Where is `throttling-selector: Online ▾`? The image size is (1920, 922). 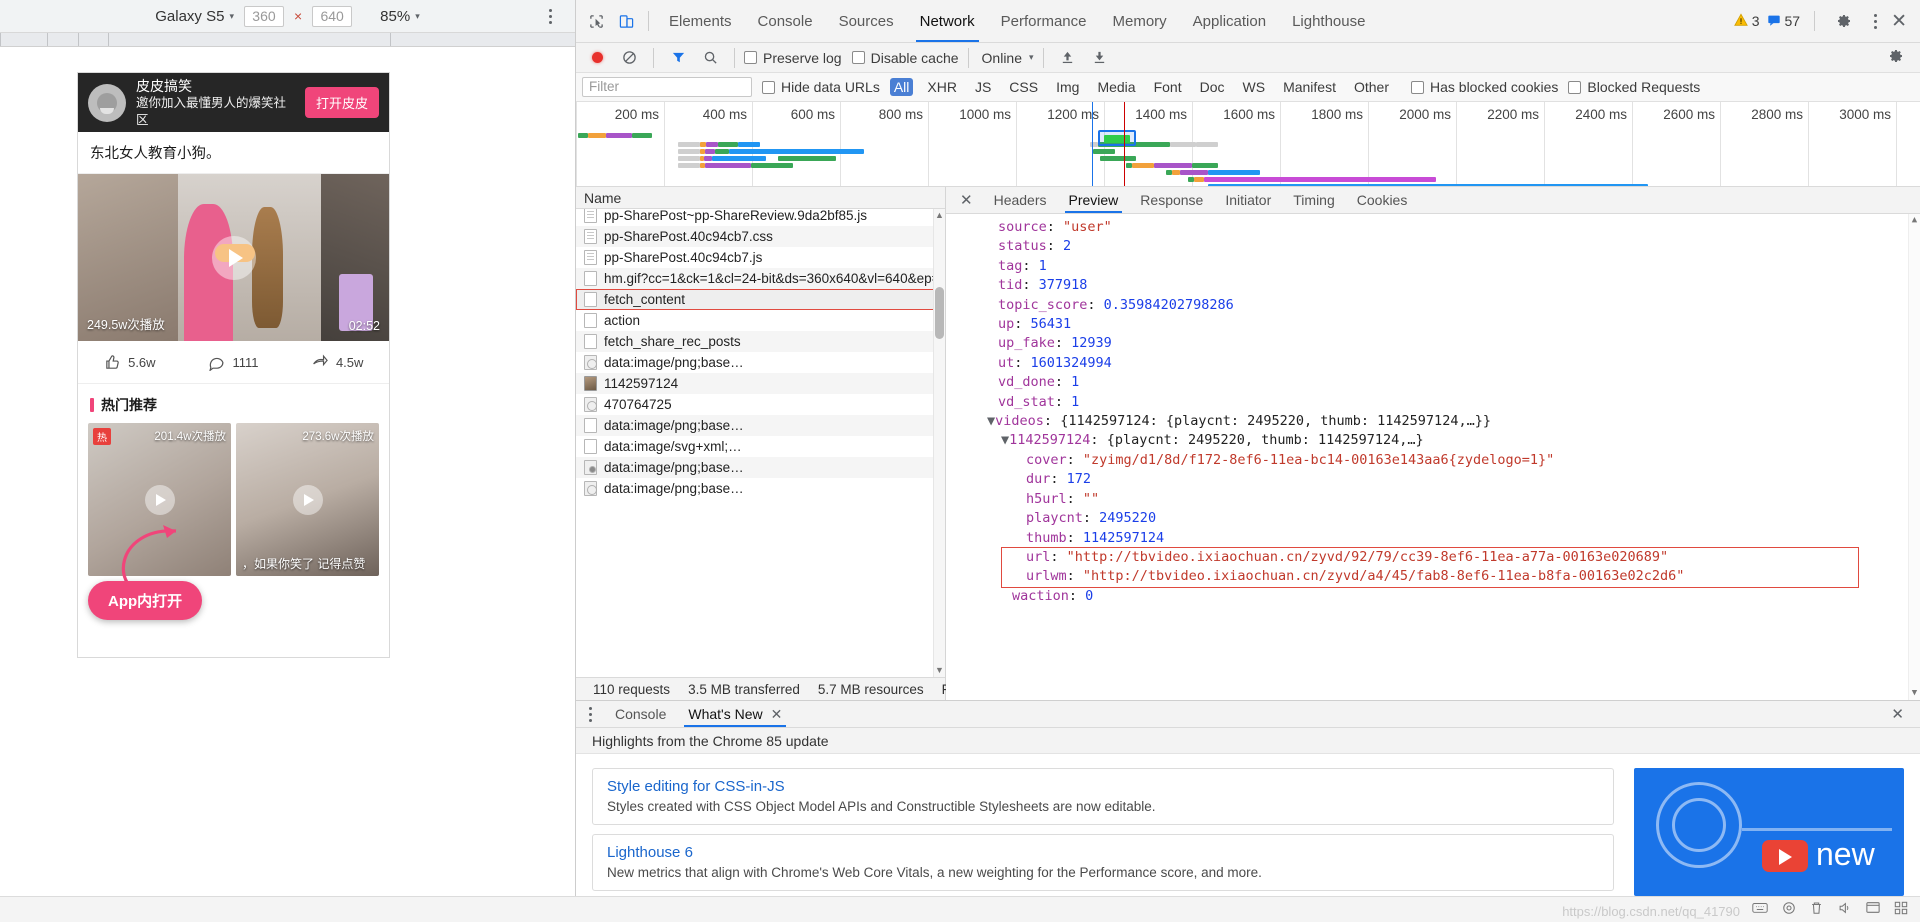
throttling-selector: Online ▾ is located at coordinates (1008, 58).